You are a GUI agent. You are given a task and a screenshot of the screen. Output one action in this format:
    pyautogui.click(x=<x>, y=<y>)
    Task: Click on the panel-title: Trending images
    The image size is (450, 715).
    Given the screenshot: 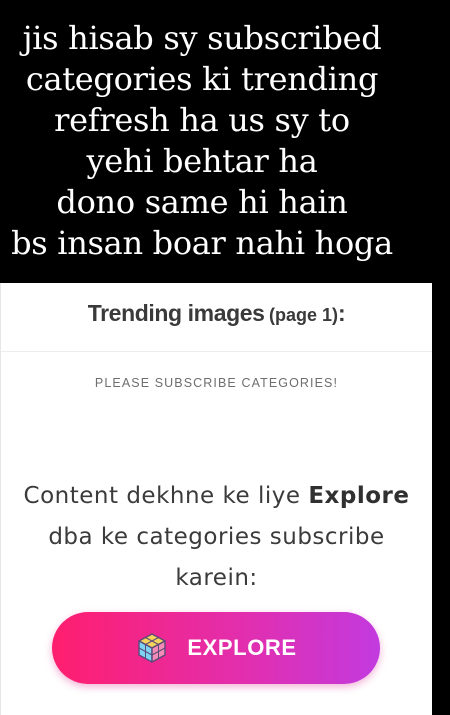 What is the action you would take?
    pyautogui.click(x=176, y=313)
    